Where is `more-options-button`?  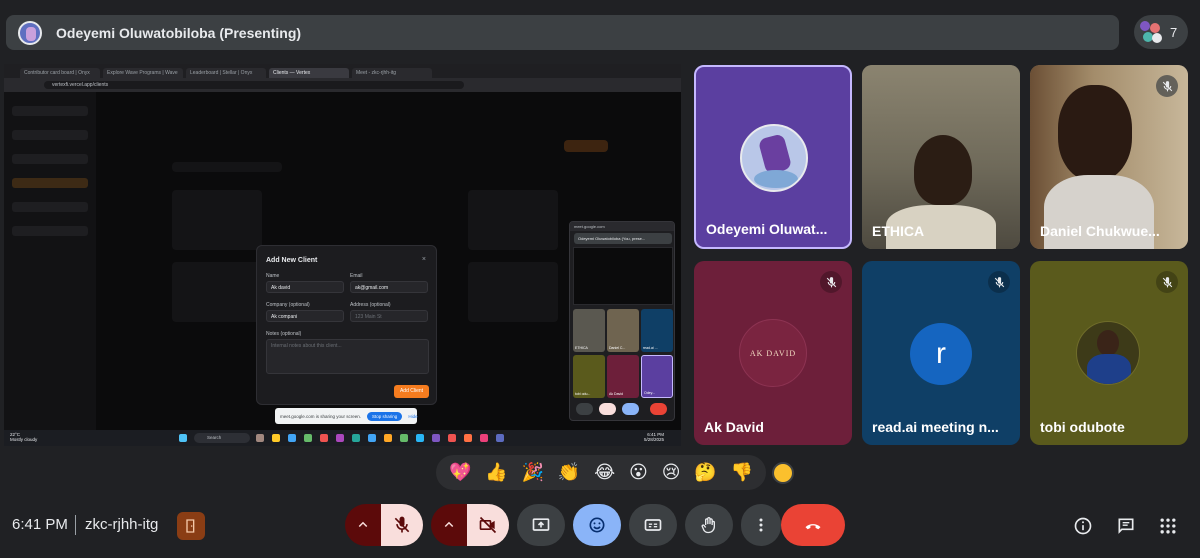 more-options-button is located at coordinates (761, 525).